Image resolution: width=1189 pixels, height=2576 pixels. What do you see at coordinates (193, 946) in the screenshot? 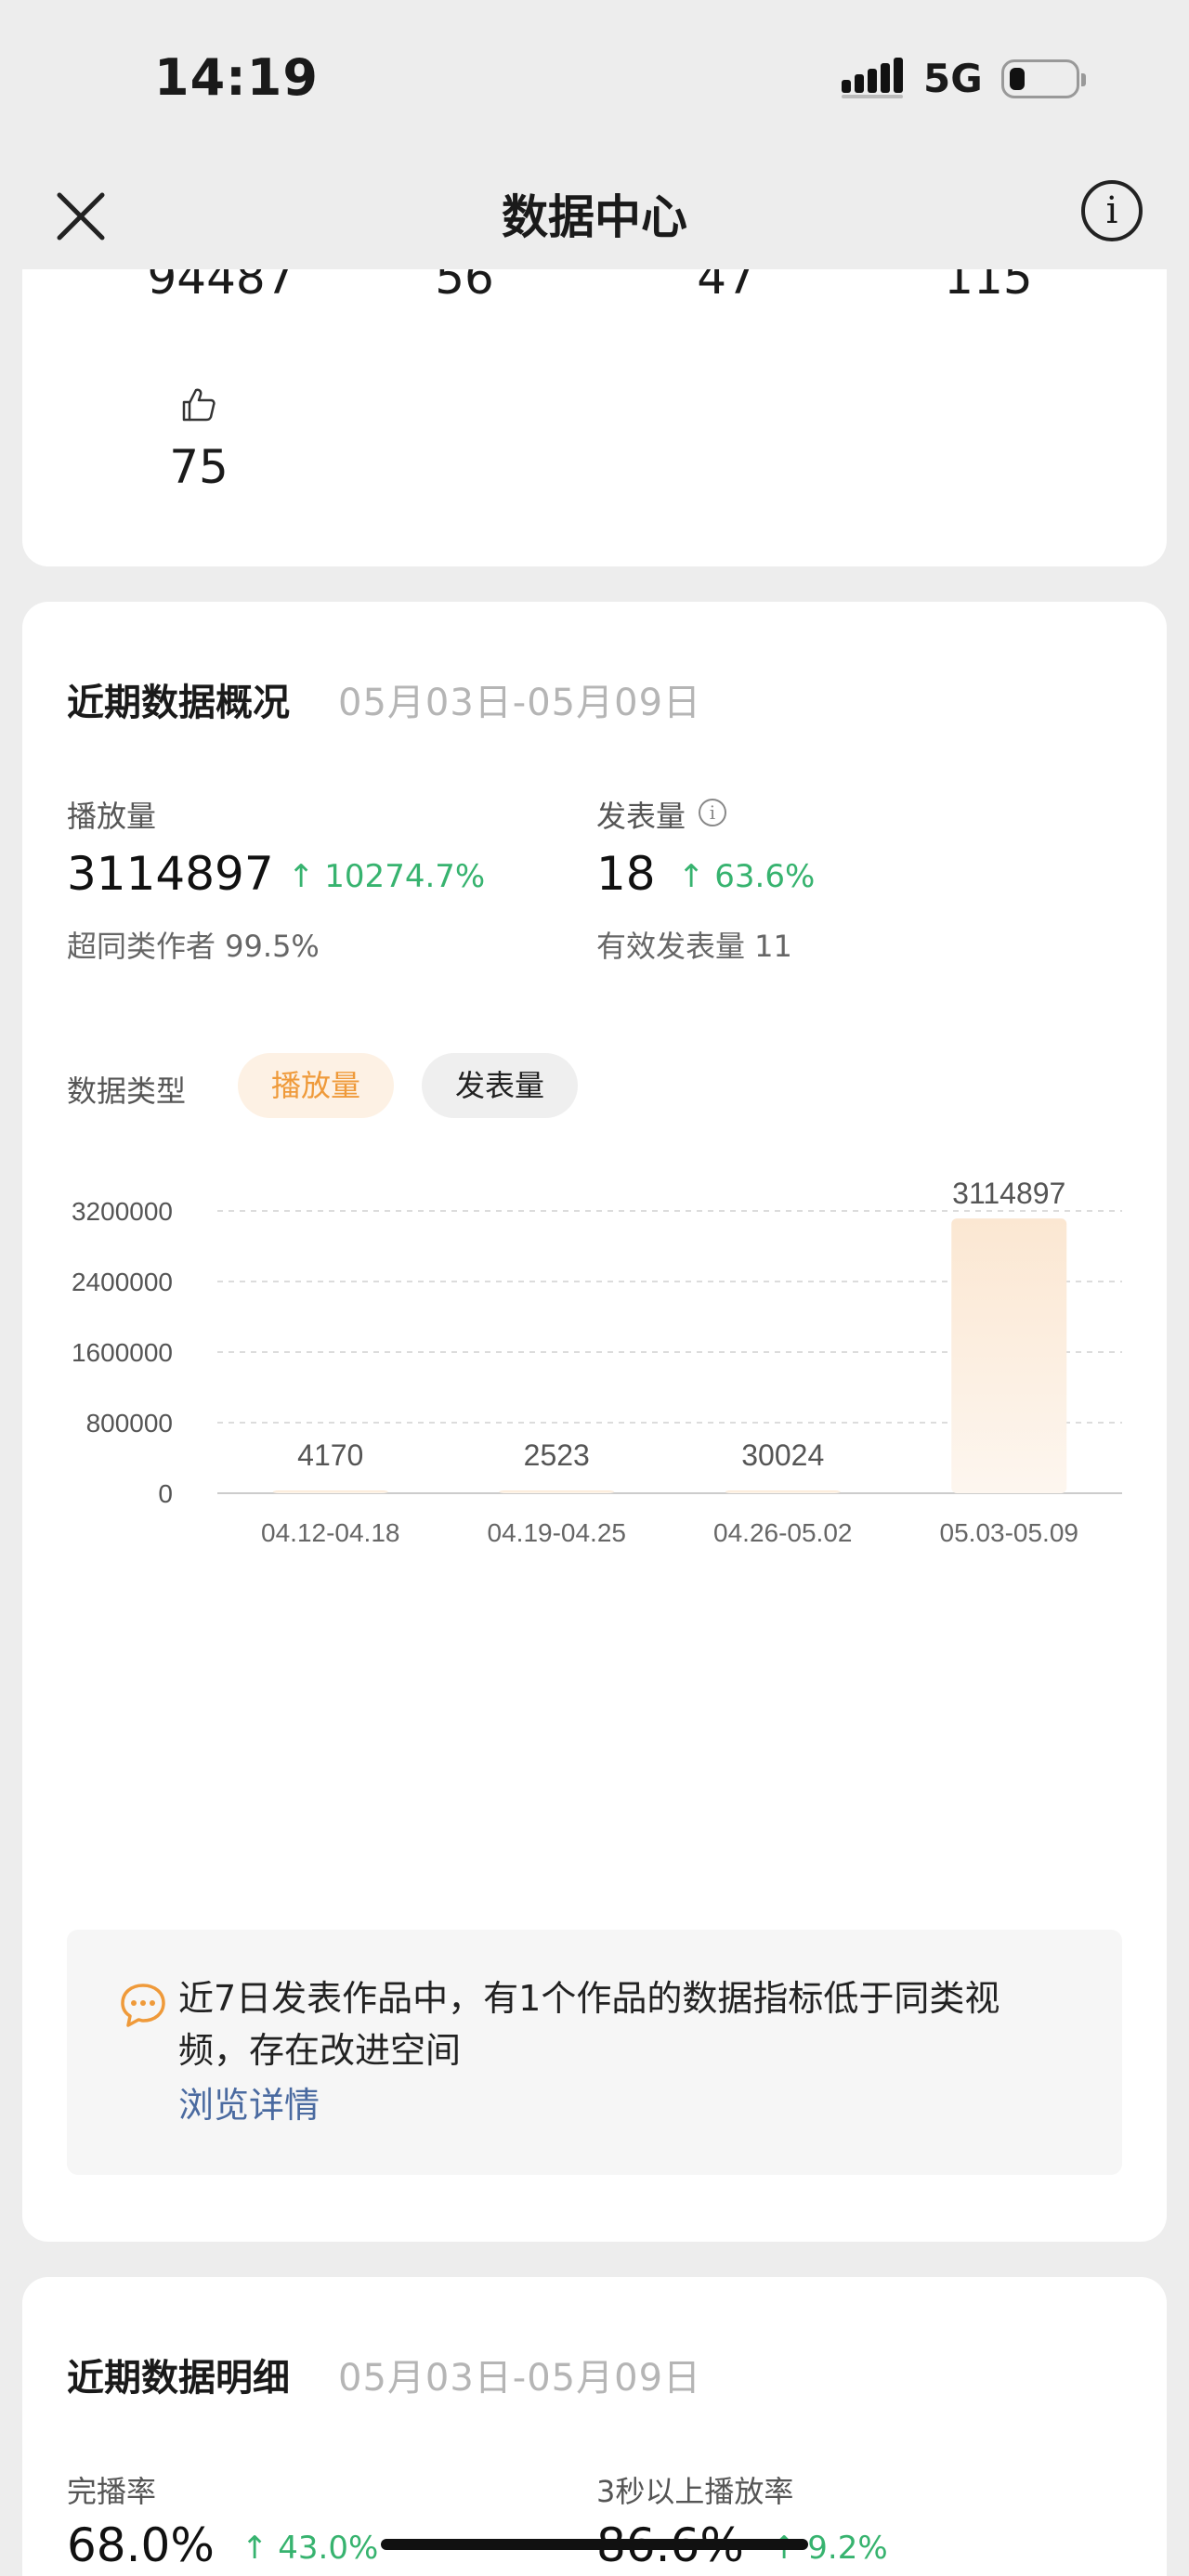
I see `plays-sub: 超同类作者 99.5%` at bounding box center [193, 946].